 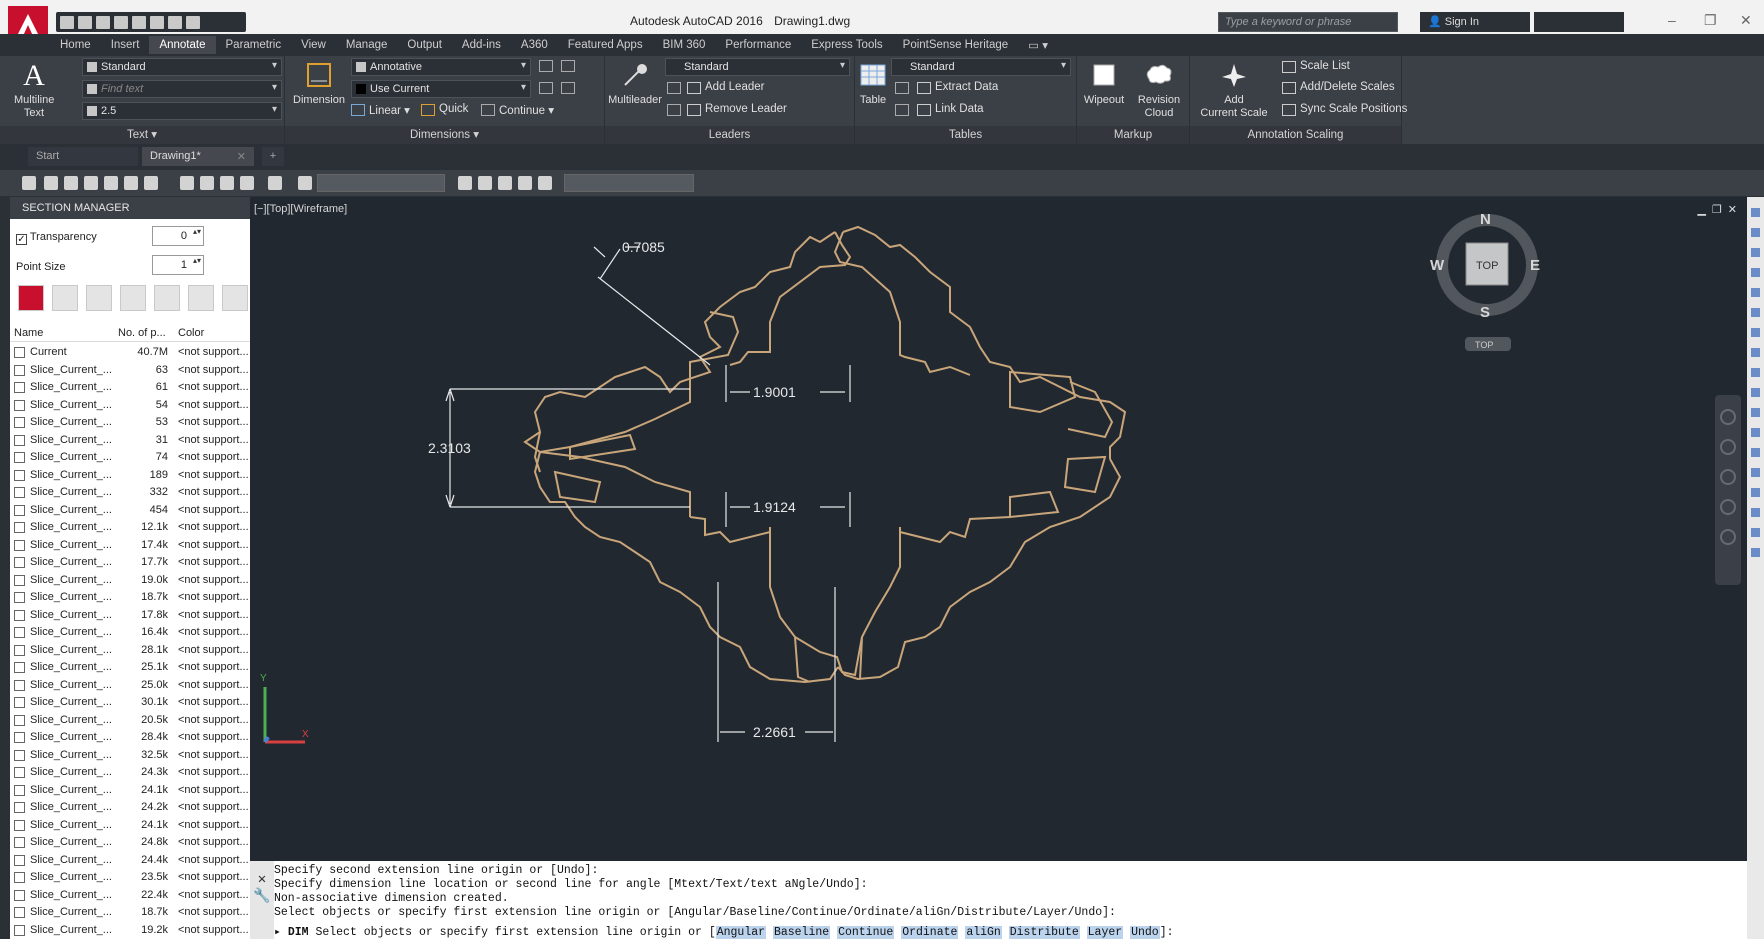 I want to click on wrench-icon: 🔧, so click(x=261, y=897).